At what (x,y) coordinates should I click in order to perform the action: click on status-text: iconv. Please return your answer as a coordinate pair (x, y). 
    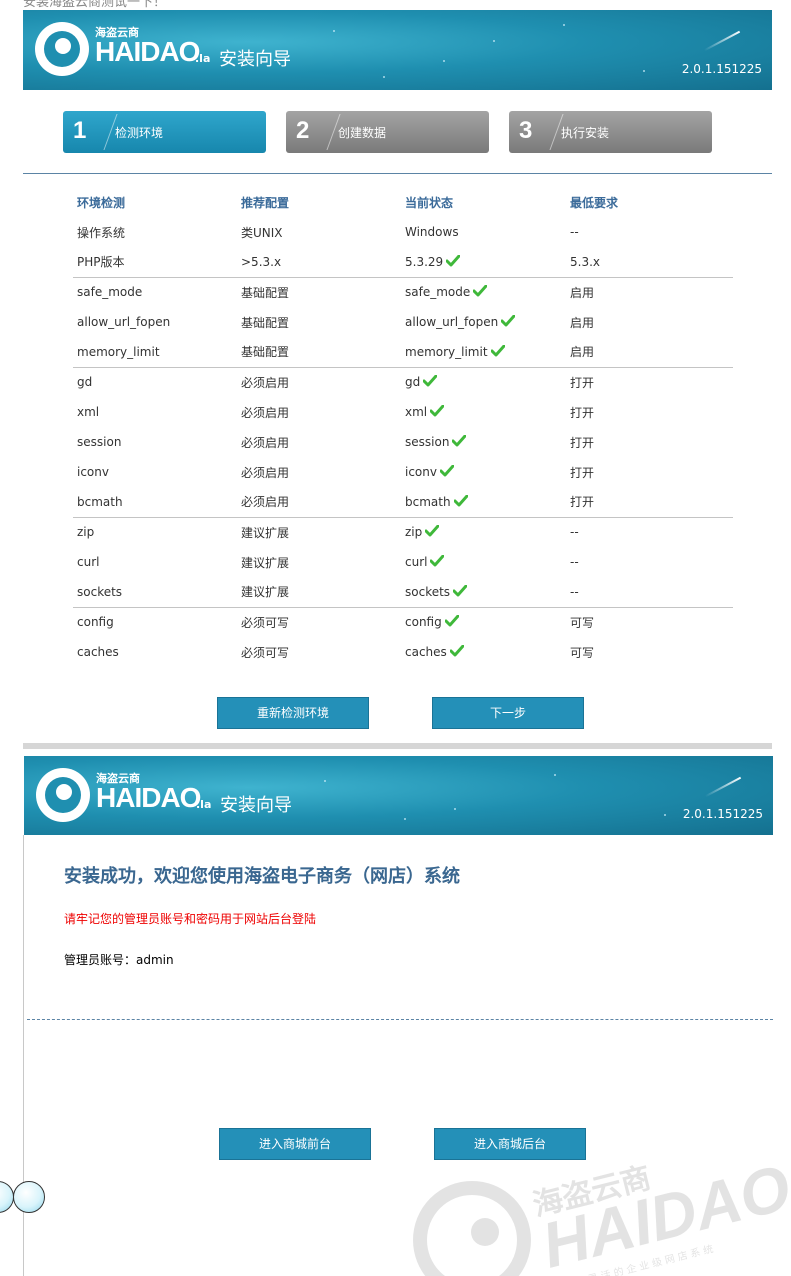
    Looking at the image, I should click on (421, 472).